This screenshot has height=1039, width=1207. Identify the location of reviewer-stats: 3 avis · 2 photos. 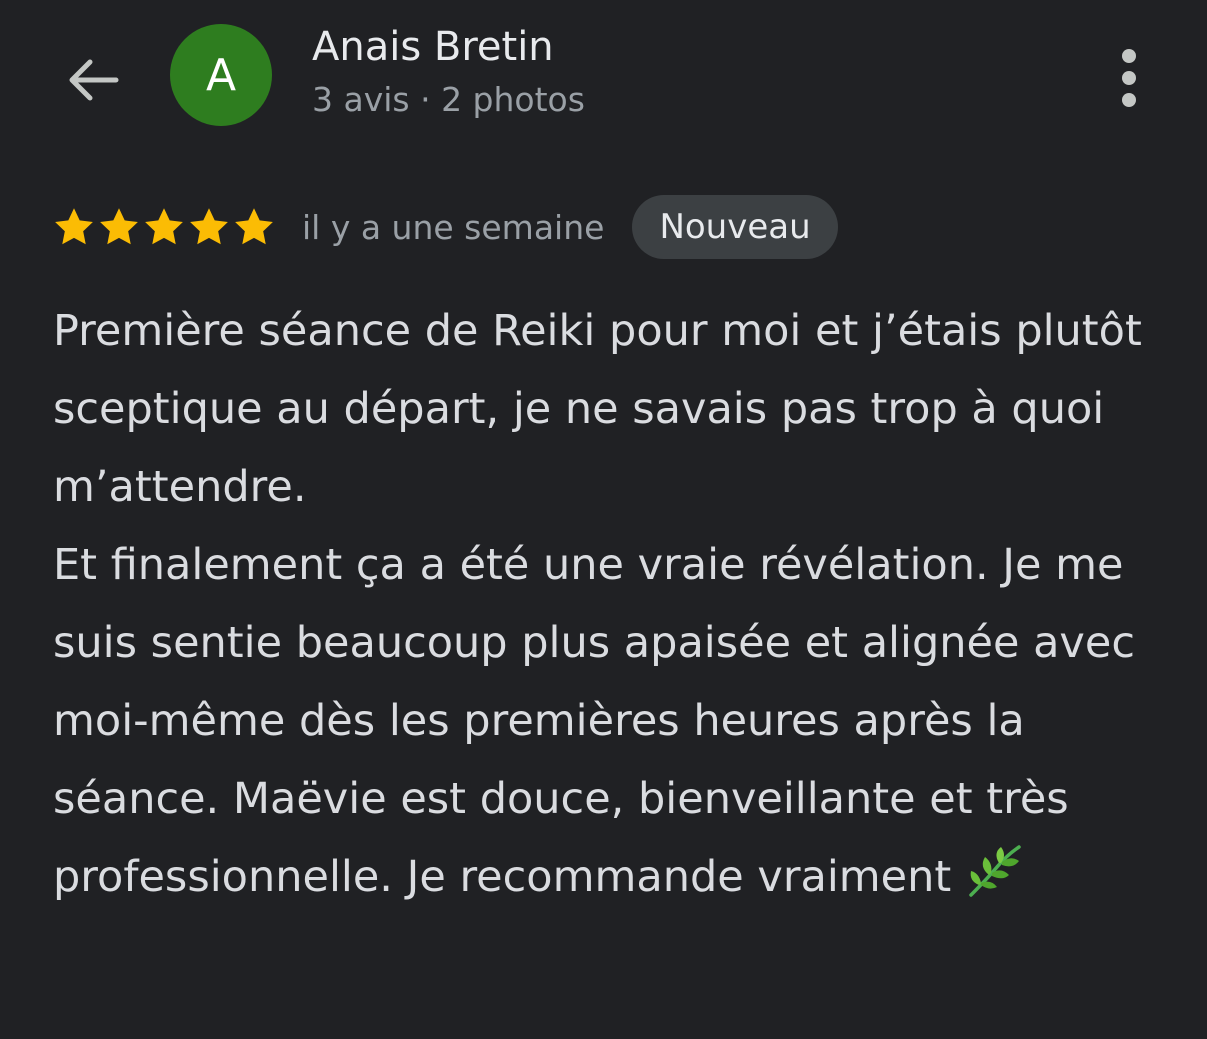
(448, 99).